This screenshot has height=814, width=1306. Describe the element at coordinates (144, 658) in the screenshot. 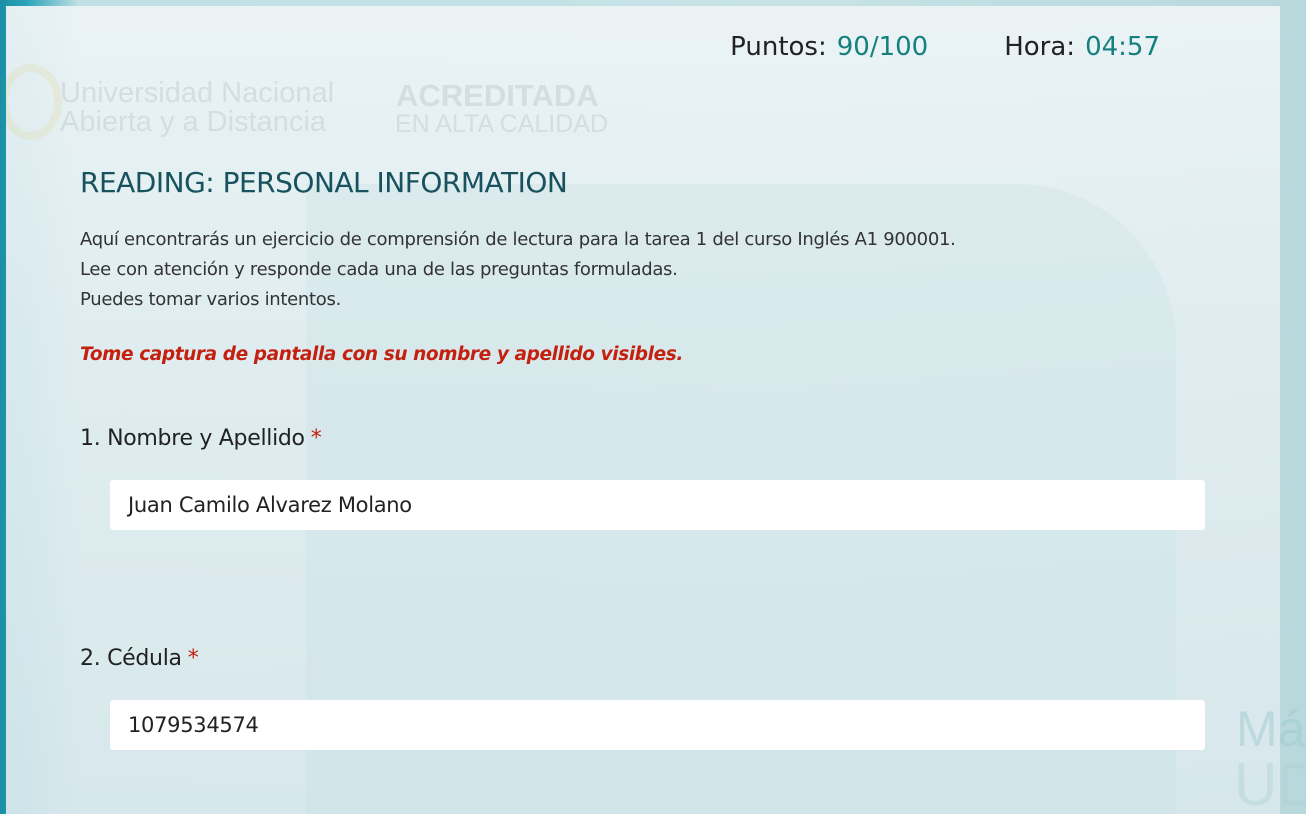

I see `question-2-text: Cédula` at that location.